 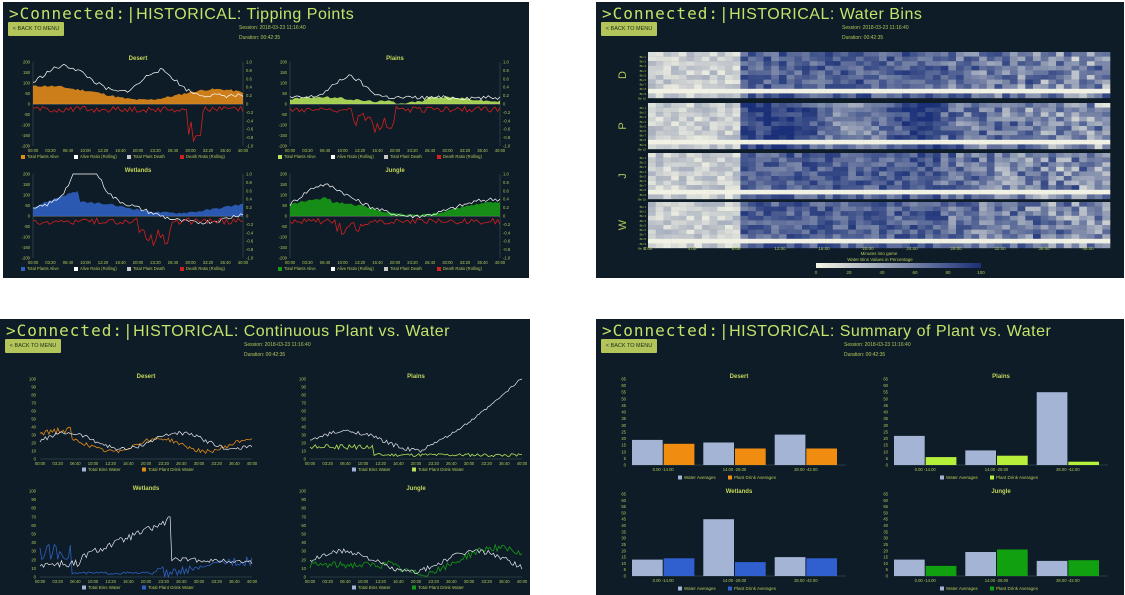 I want to click on x-tick-label: 36:40, so click(x=234, y=463).